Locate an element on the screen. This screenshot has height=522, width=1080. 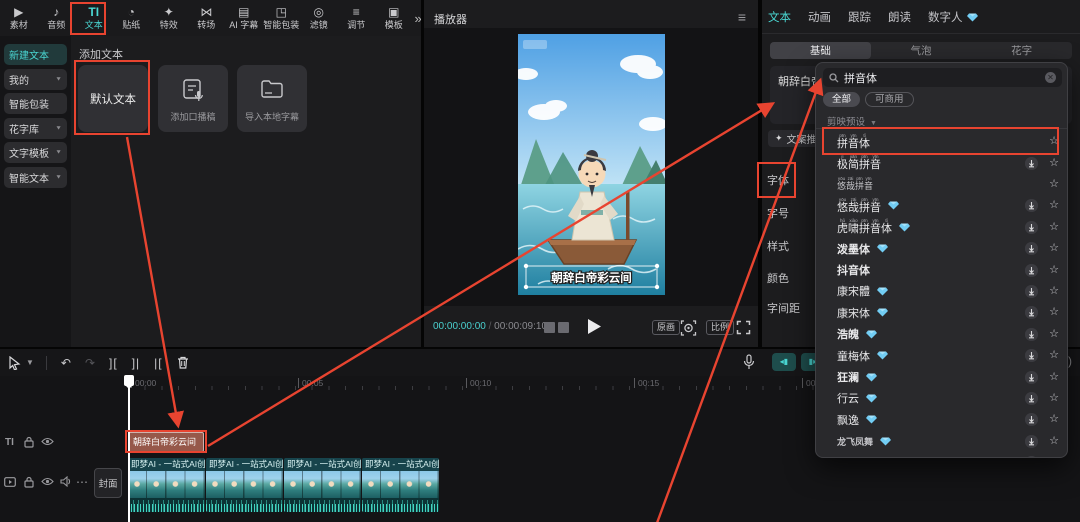
subtab-1: 基础 is located at coordinates (820, 50).